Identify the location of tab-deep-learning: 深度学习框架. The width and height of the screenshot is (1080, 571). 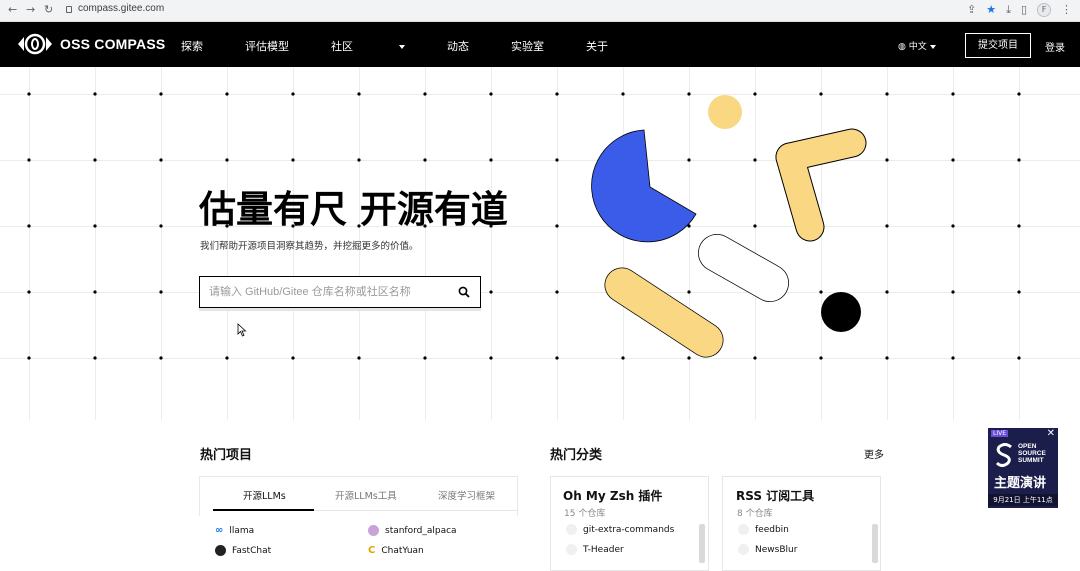
(466, 495).